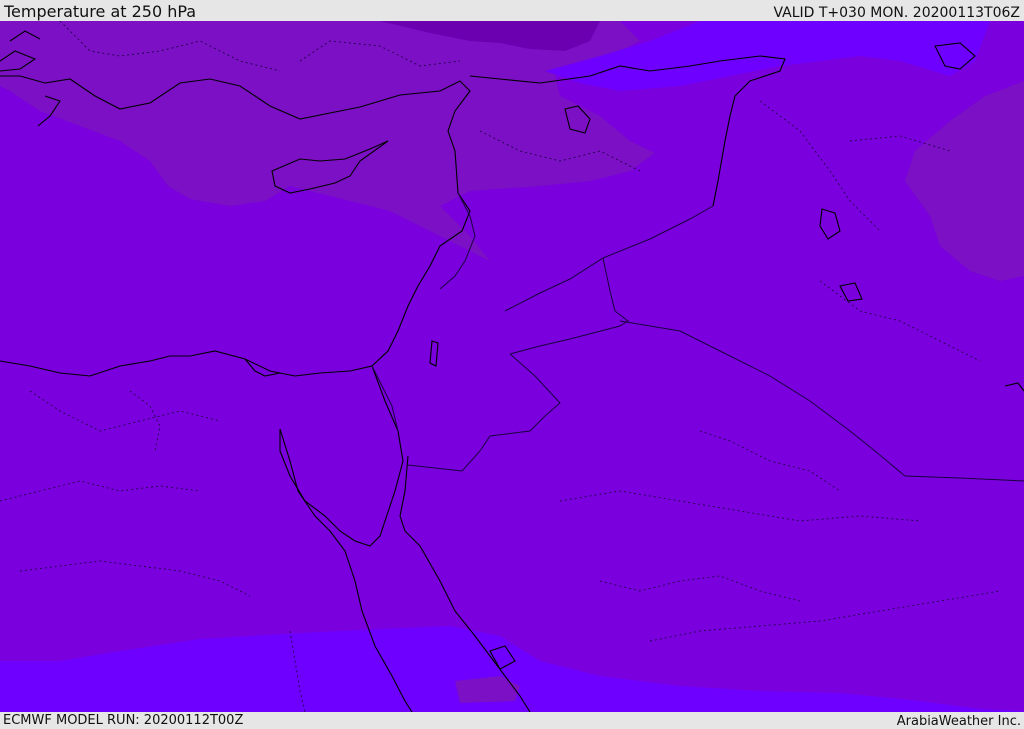 The height and width of the screenshot is (729, 1024). What do you see at coordinates (123, 720) in the screenshot?
I see `model-run-label: ECMWF MODEL RUN: 20200112T00Z` at bounding box center [123, 720].